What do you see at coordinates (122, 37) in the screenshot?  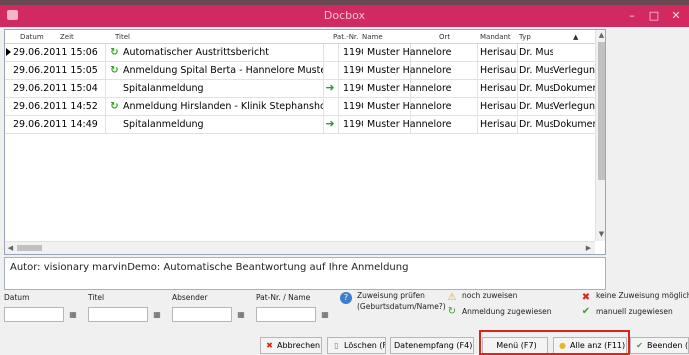 I see `column-header-titel: Titel` at bounding box center [122, 37].